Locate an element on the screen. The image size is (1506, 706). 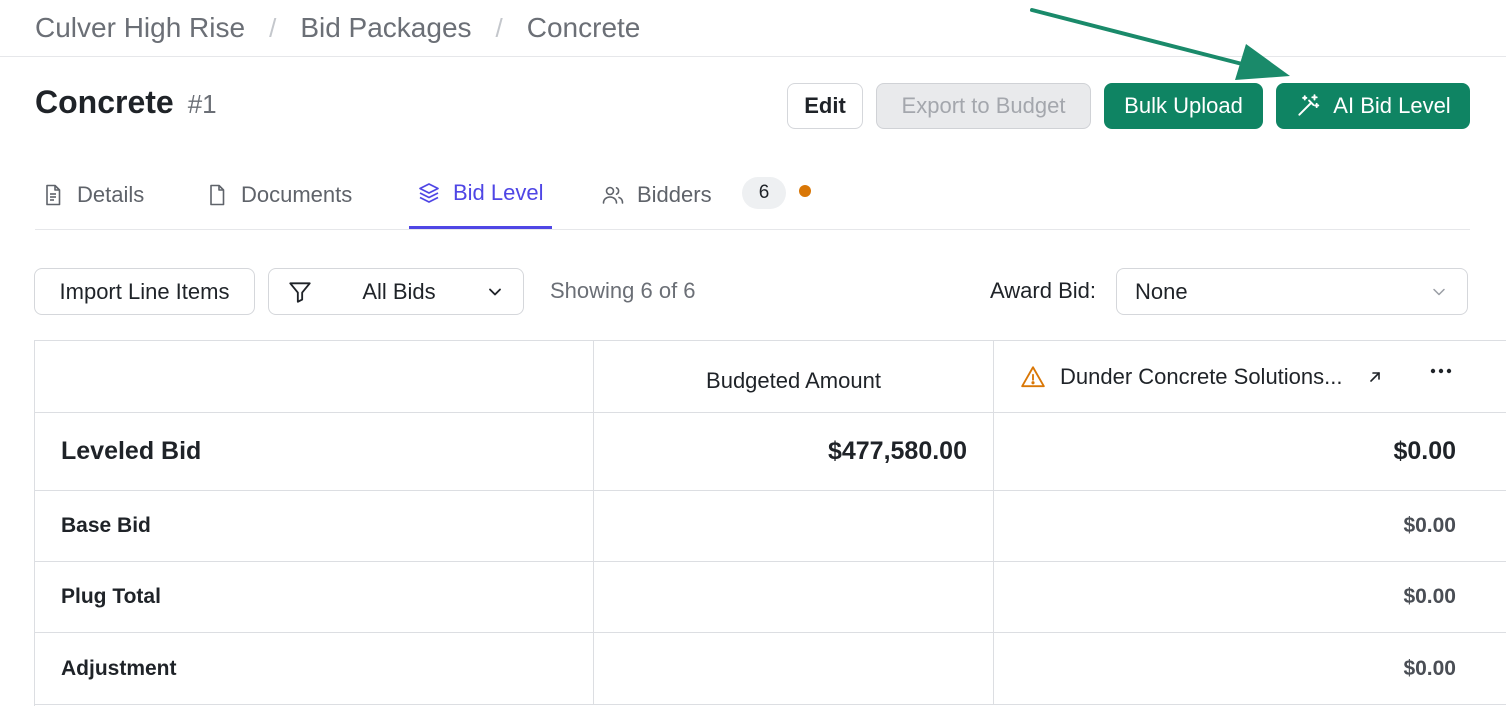
ai-bid-level-label: AI Bid Level is located at coordinates (1392, 105).